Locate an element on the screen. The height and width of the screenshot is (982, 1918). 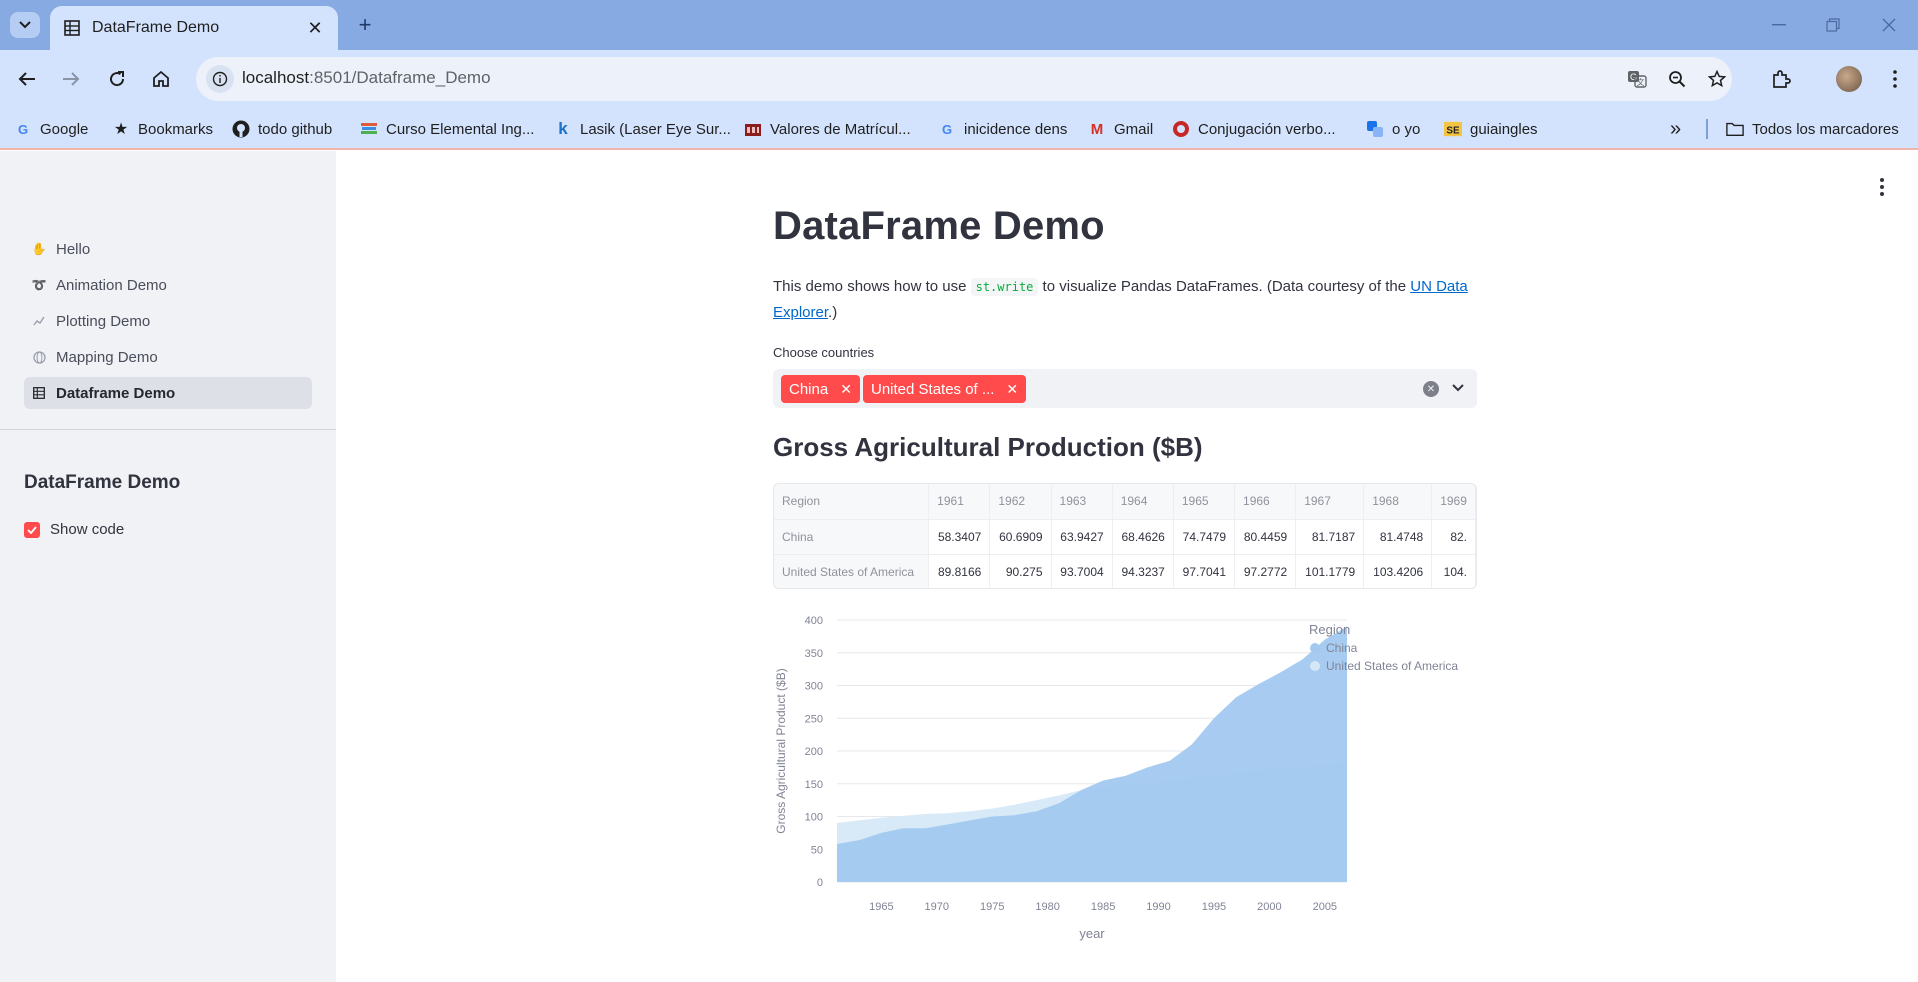
multiselect-label: Choose countries is located at coordinates (824, 352).